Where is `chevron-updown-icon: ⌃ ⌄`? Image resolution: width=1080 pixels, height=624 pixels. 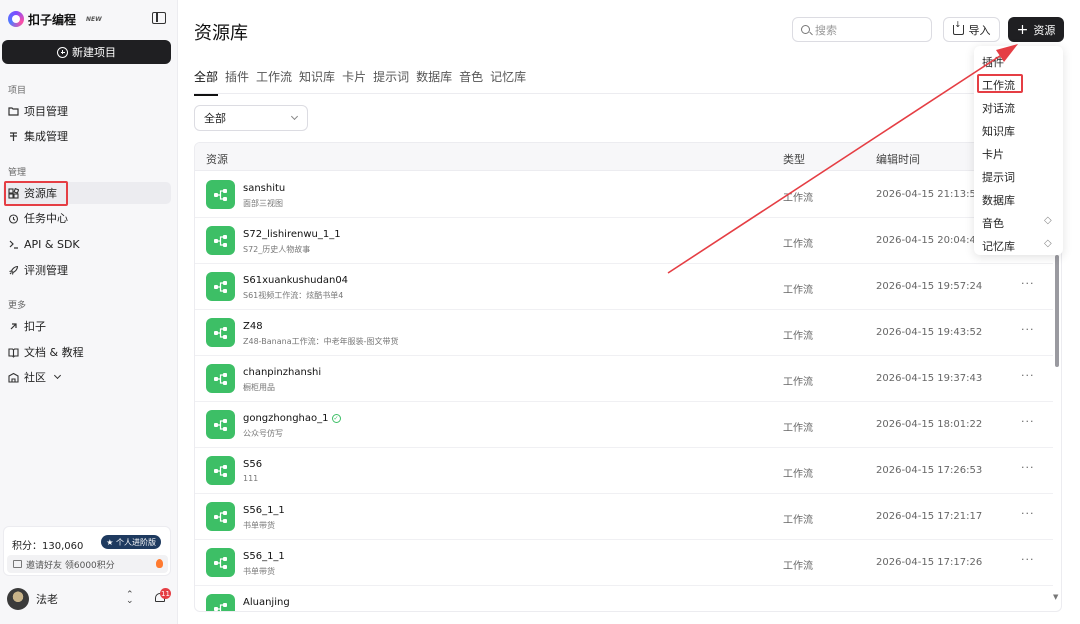 chevron-updown-icon: ⌃ ⌄ is located at coordinates (130, 598).